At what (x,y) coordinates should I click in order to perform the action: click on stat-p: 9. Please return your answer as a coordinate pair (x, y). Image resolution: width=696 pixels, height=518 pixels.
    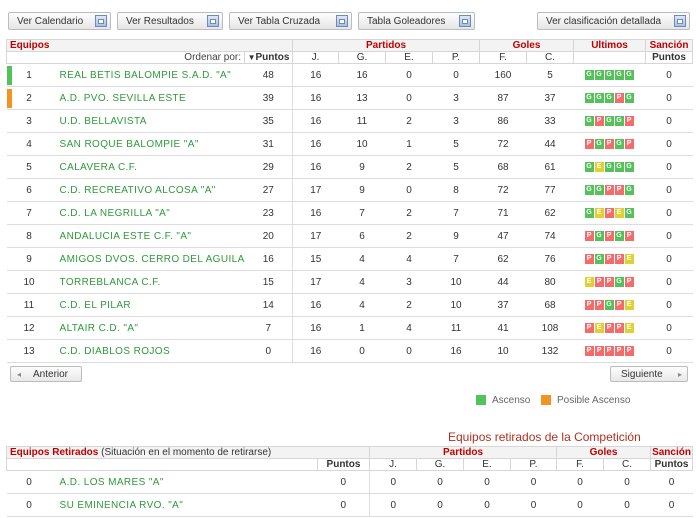
    Looking at the image, I should click on (456, 236).